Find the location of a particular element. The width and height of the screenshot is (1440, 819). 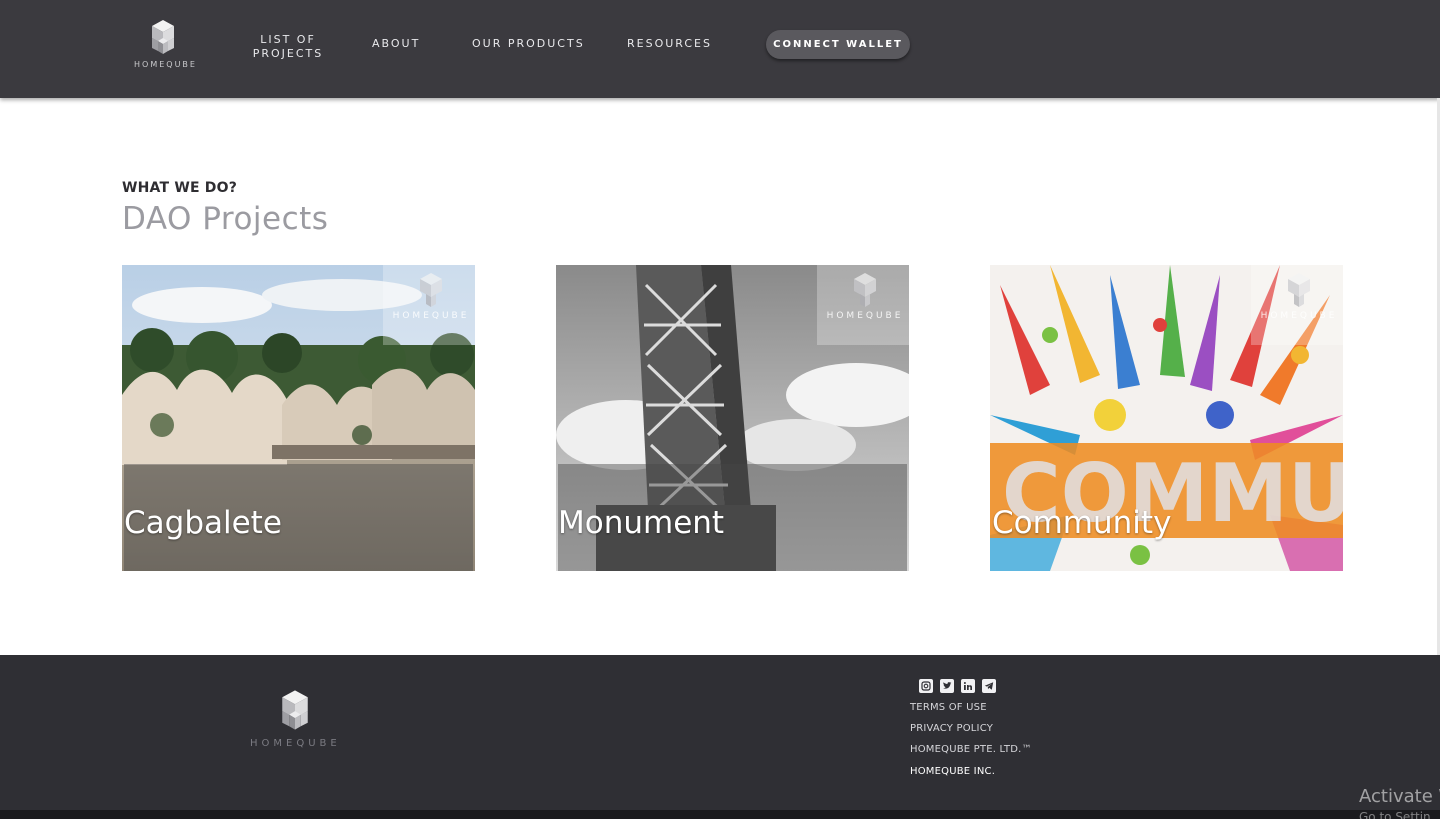

privacy-policy-link: PRIVACY POLICY is located at coordinates (951, 728).